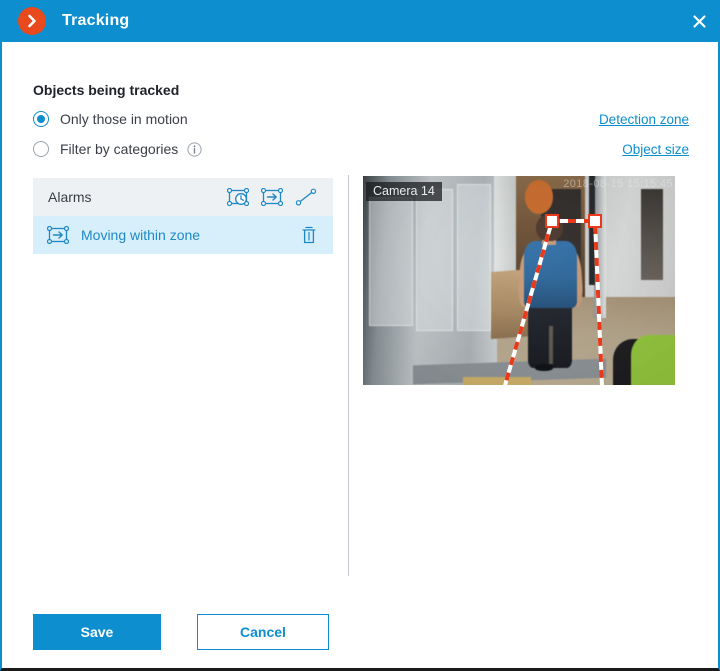  I want to click on panel-divider, so click(348, 375).